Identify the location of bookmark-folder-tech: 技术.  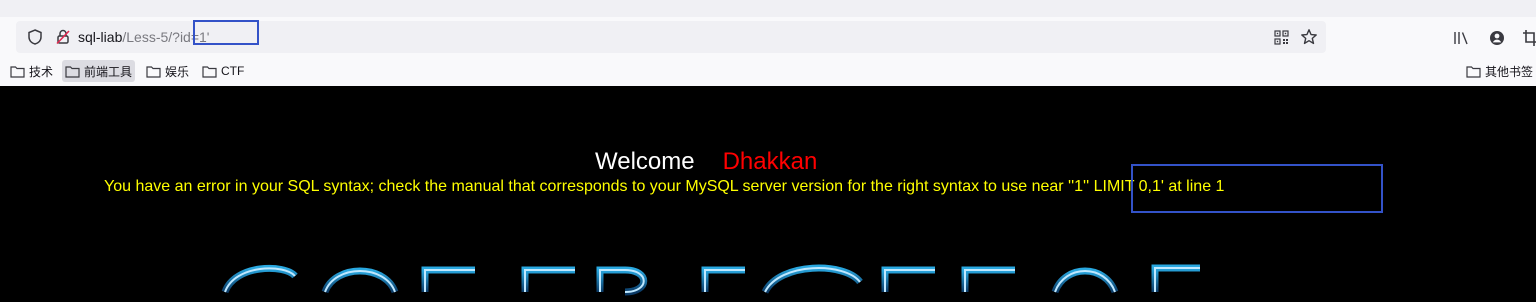
(31, 71).